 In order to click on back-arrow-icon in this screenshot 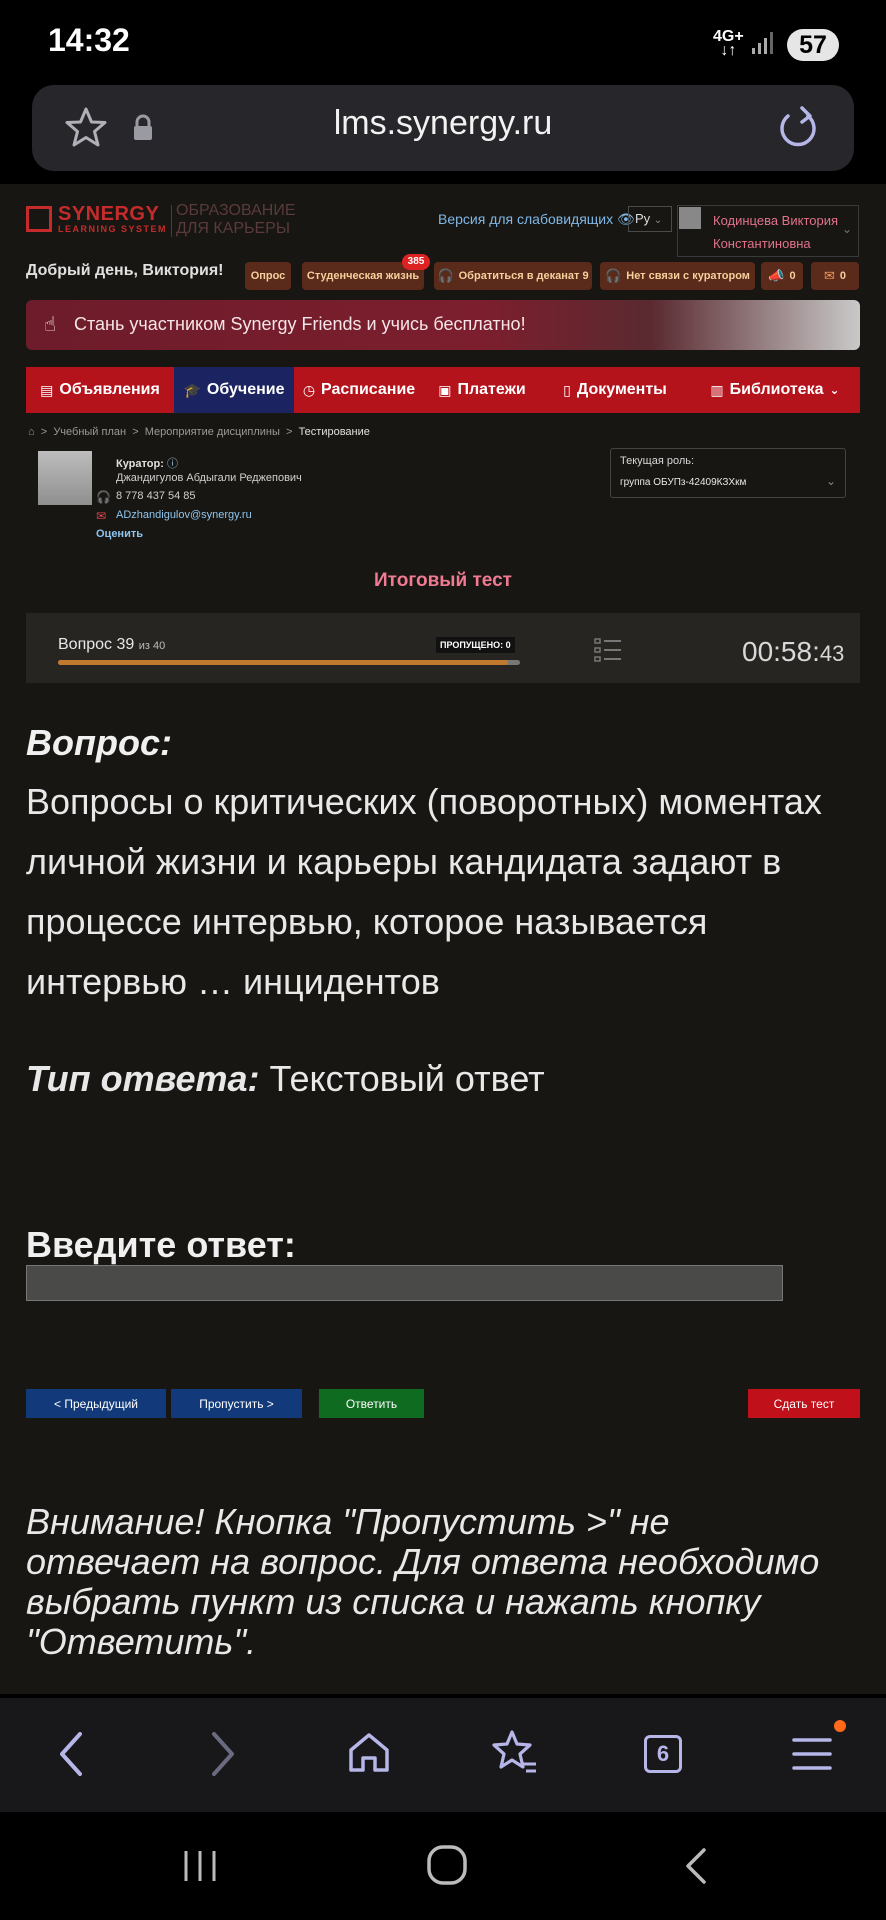, I will do `click(71, 1754)`.